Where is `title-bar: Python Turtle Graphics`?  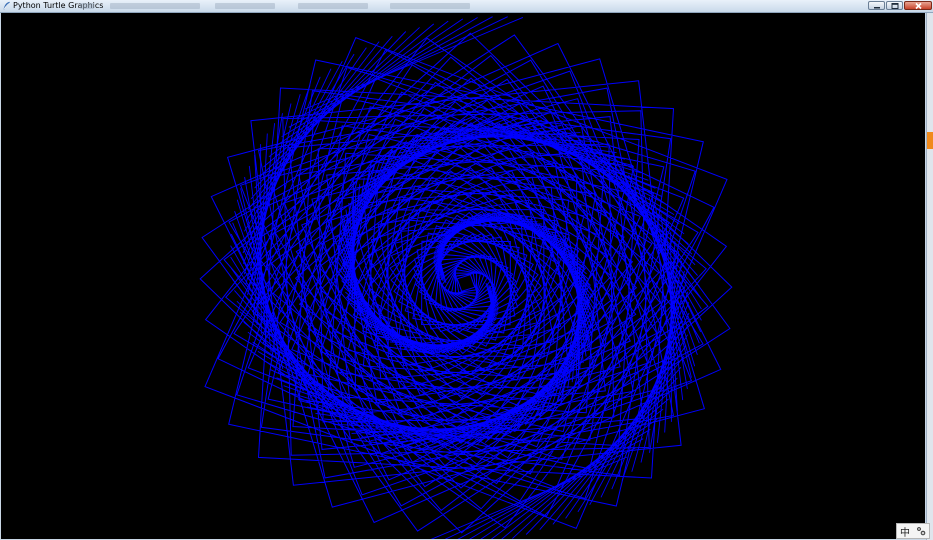
title-bar: Python Turtle Graphics is located at coordinates (466, 6).